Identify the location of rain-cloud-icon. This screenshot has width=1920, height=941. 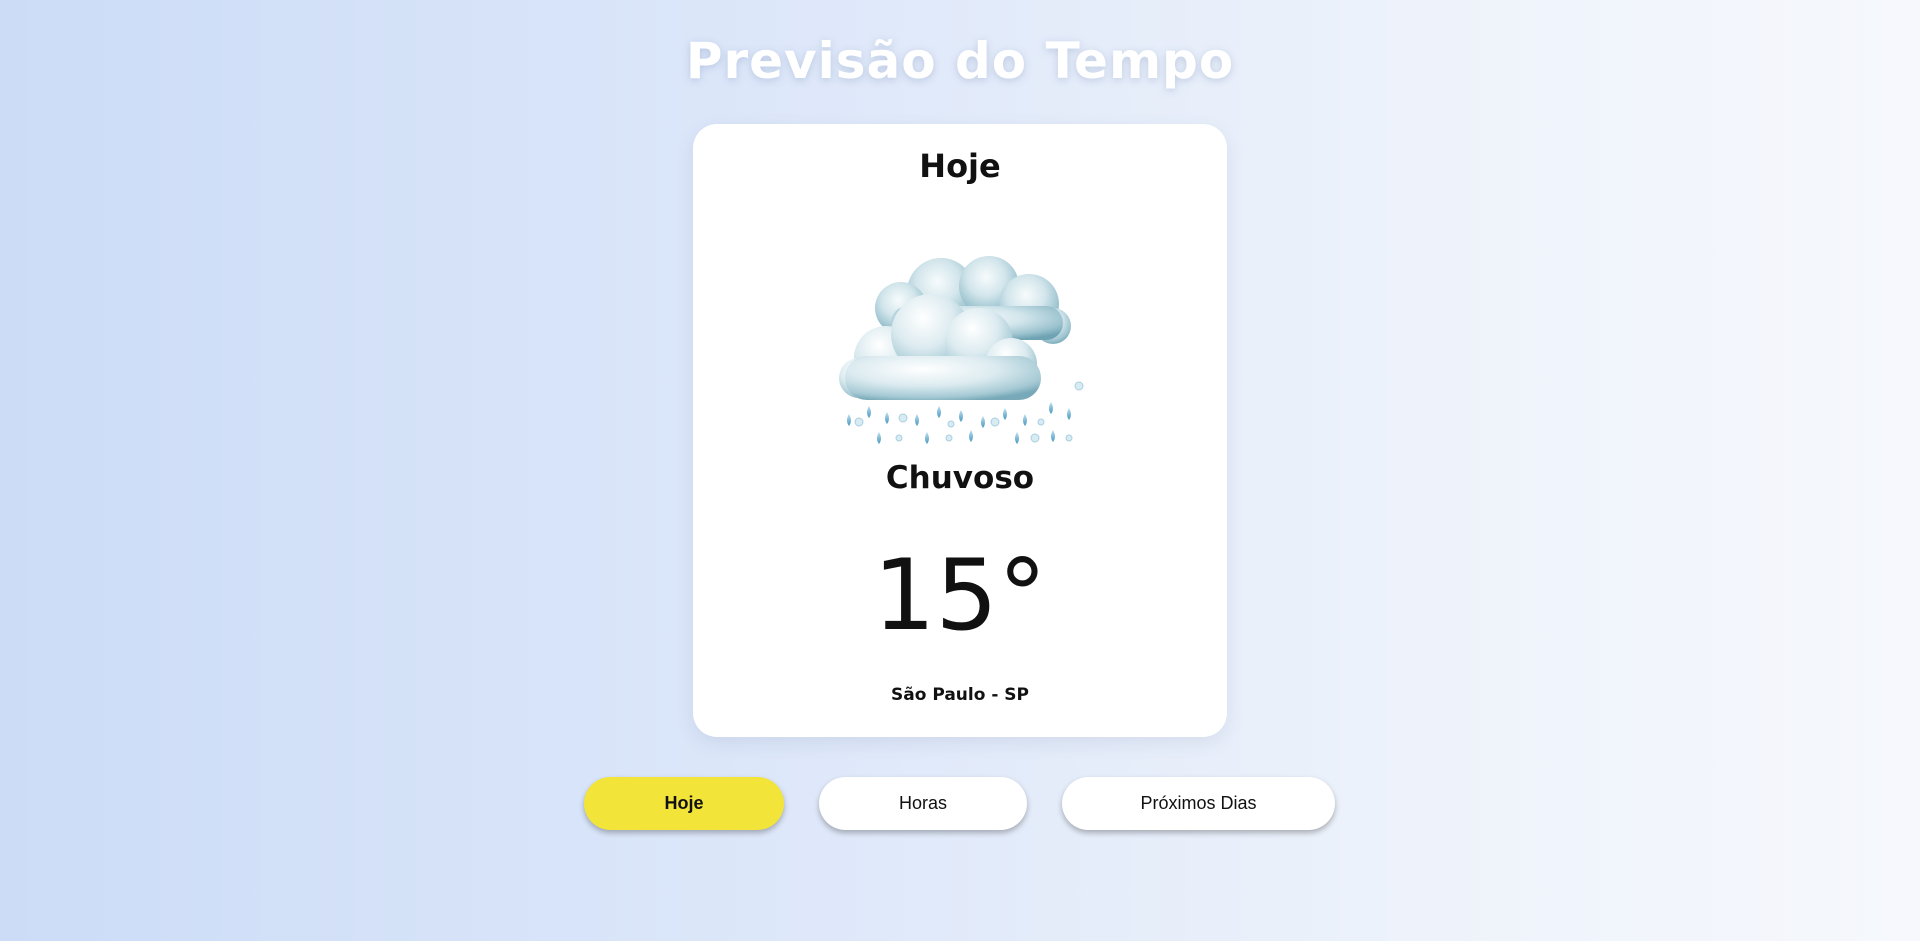
(961, 350).